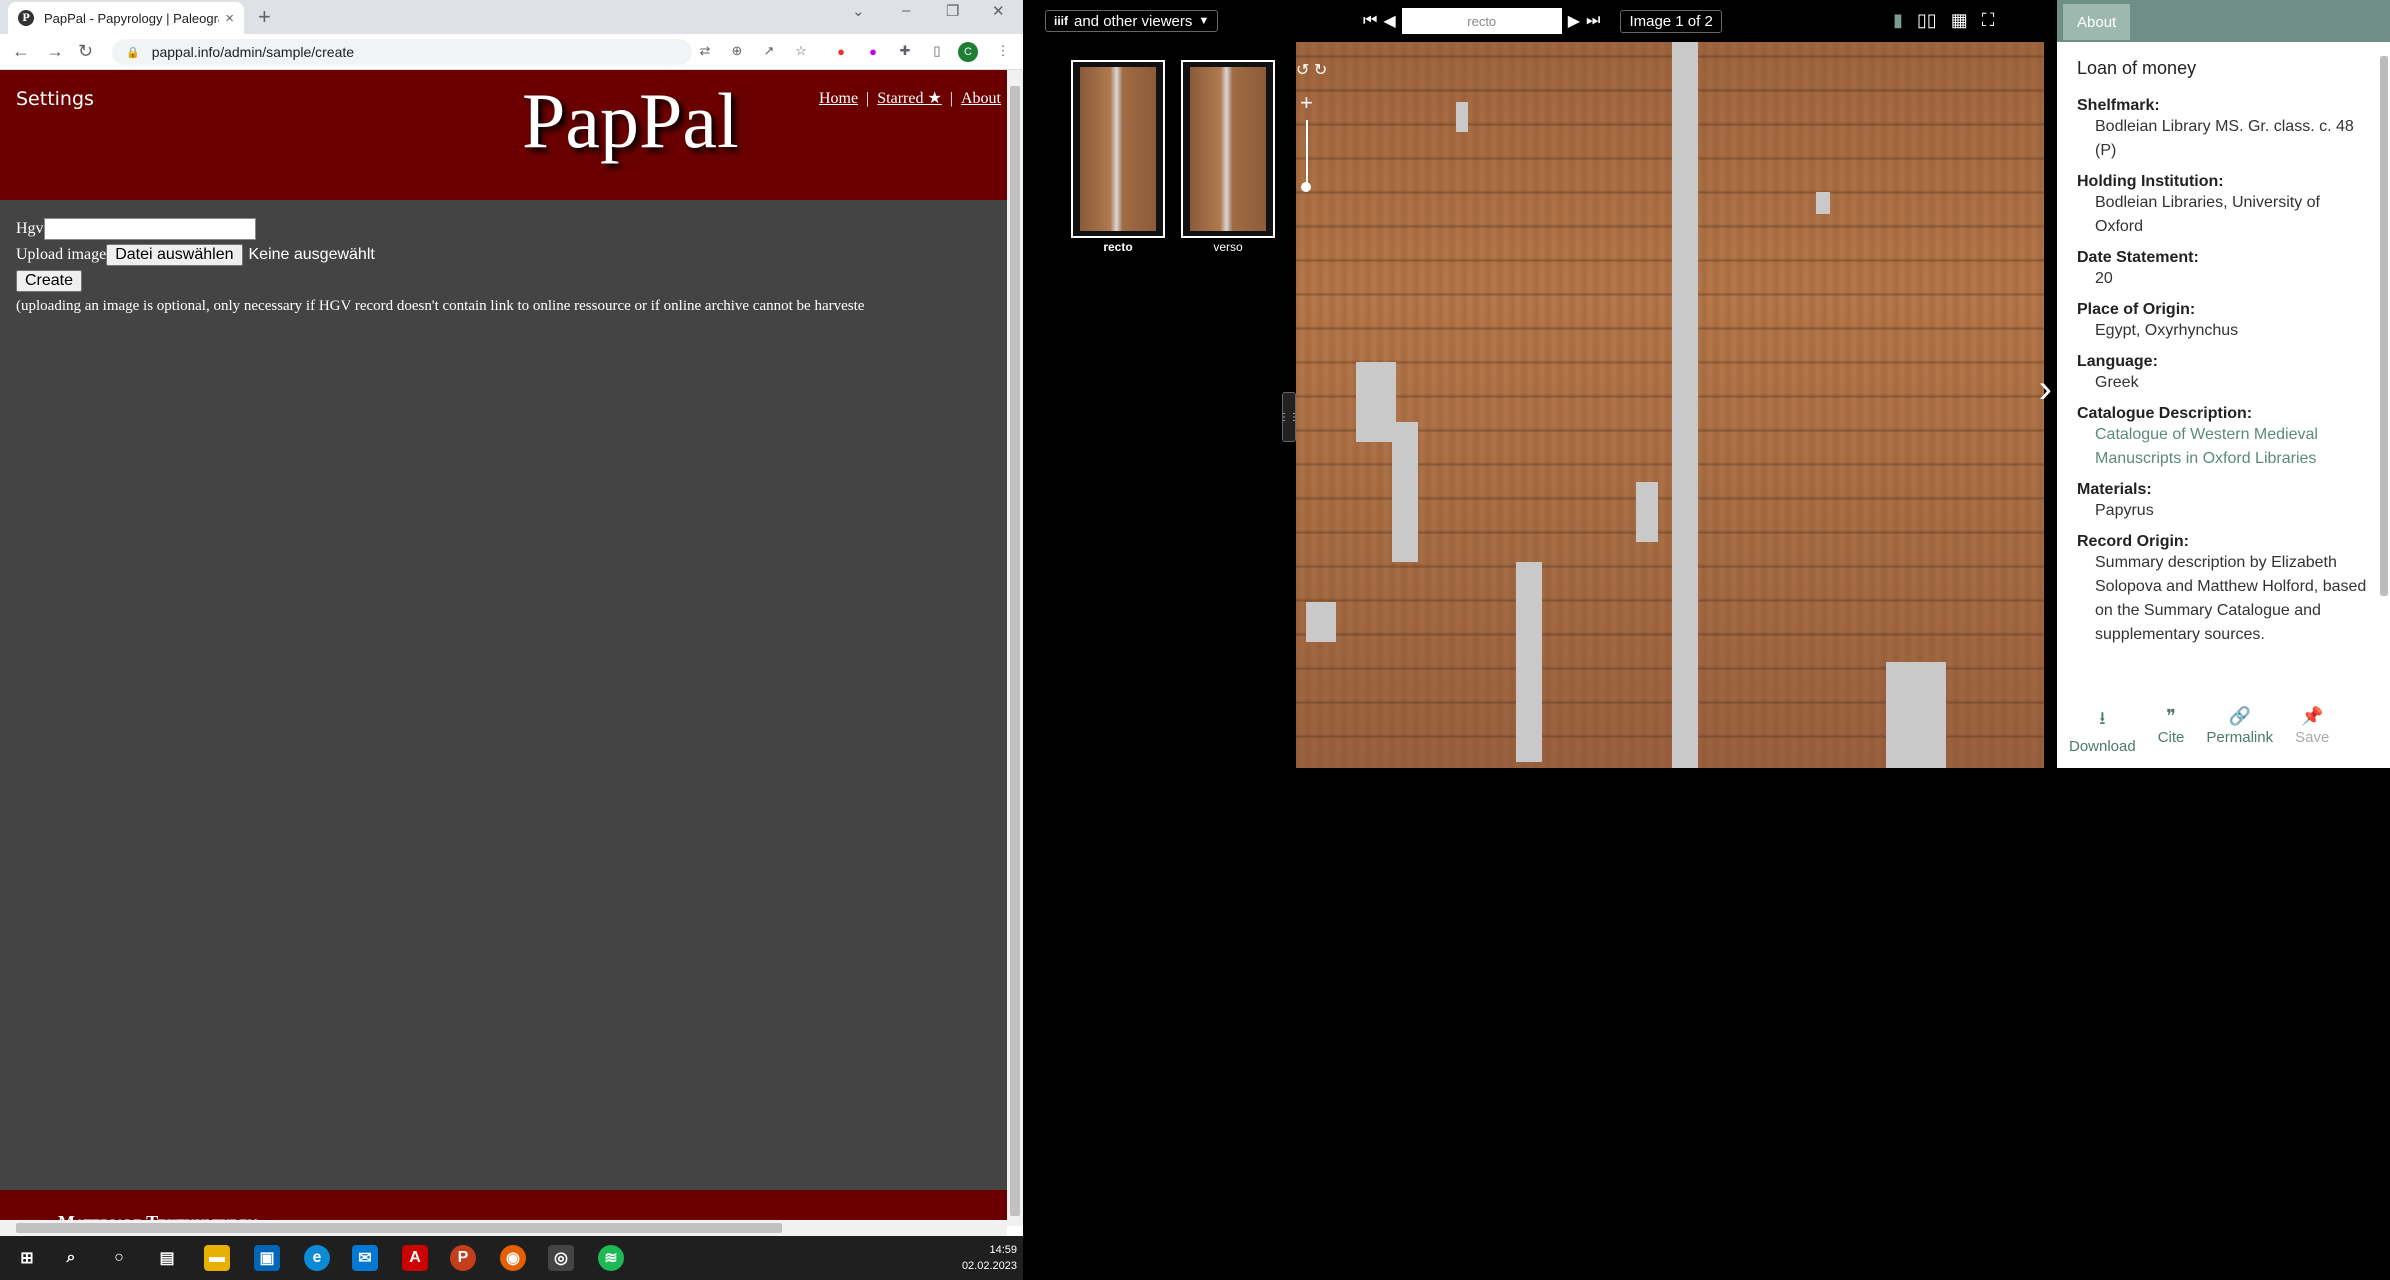 This screenshot has width=2390, height=1280. I want to click on starred-link: Starred ★, so click(909, 98).